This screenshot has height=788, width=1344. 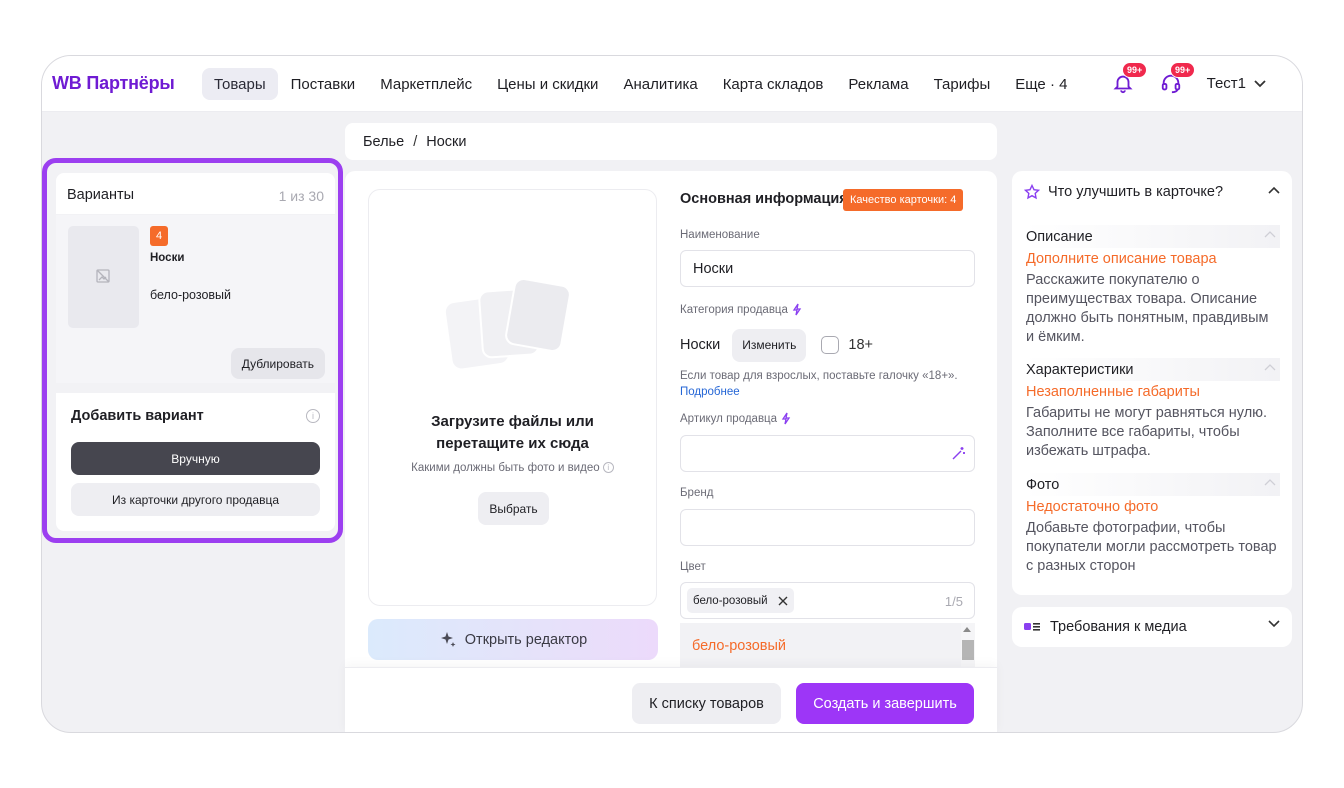 What do you see at coordinates (1152, 484) in the screenshot?
I see `improve-section-header: Фото` at bounding box center [1152, 484].